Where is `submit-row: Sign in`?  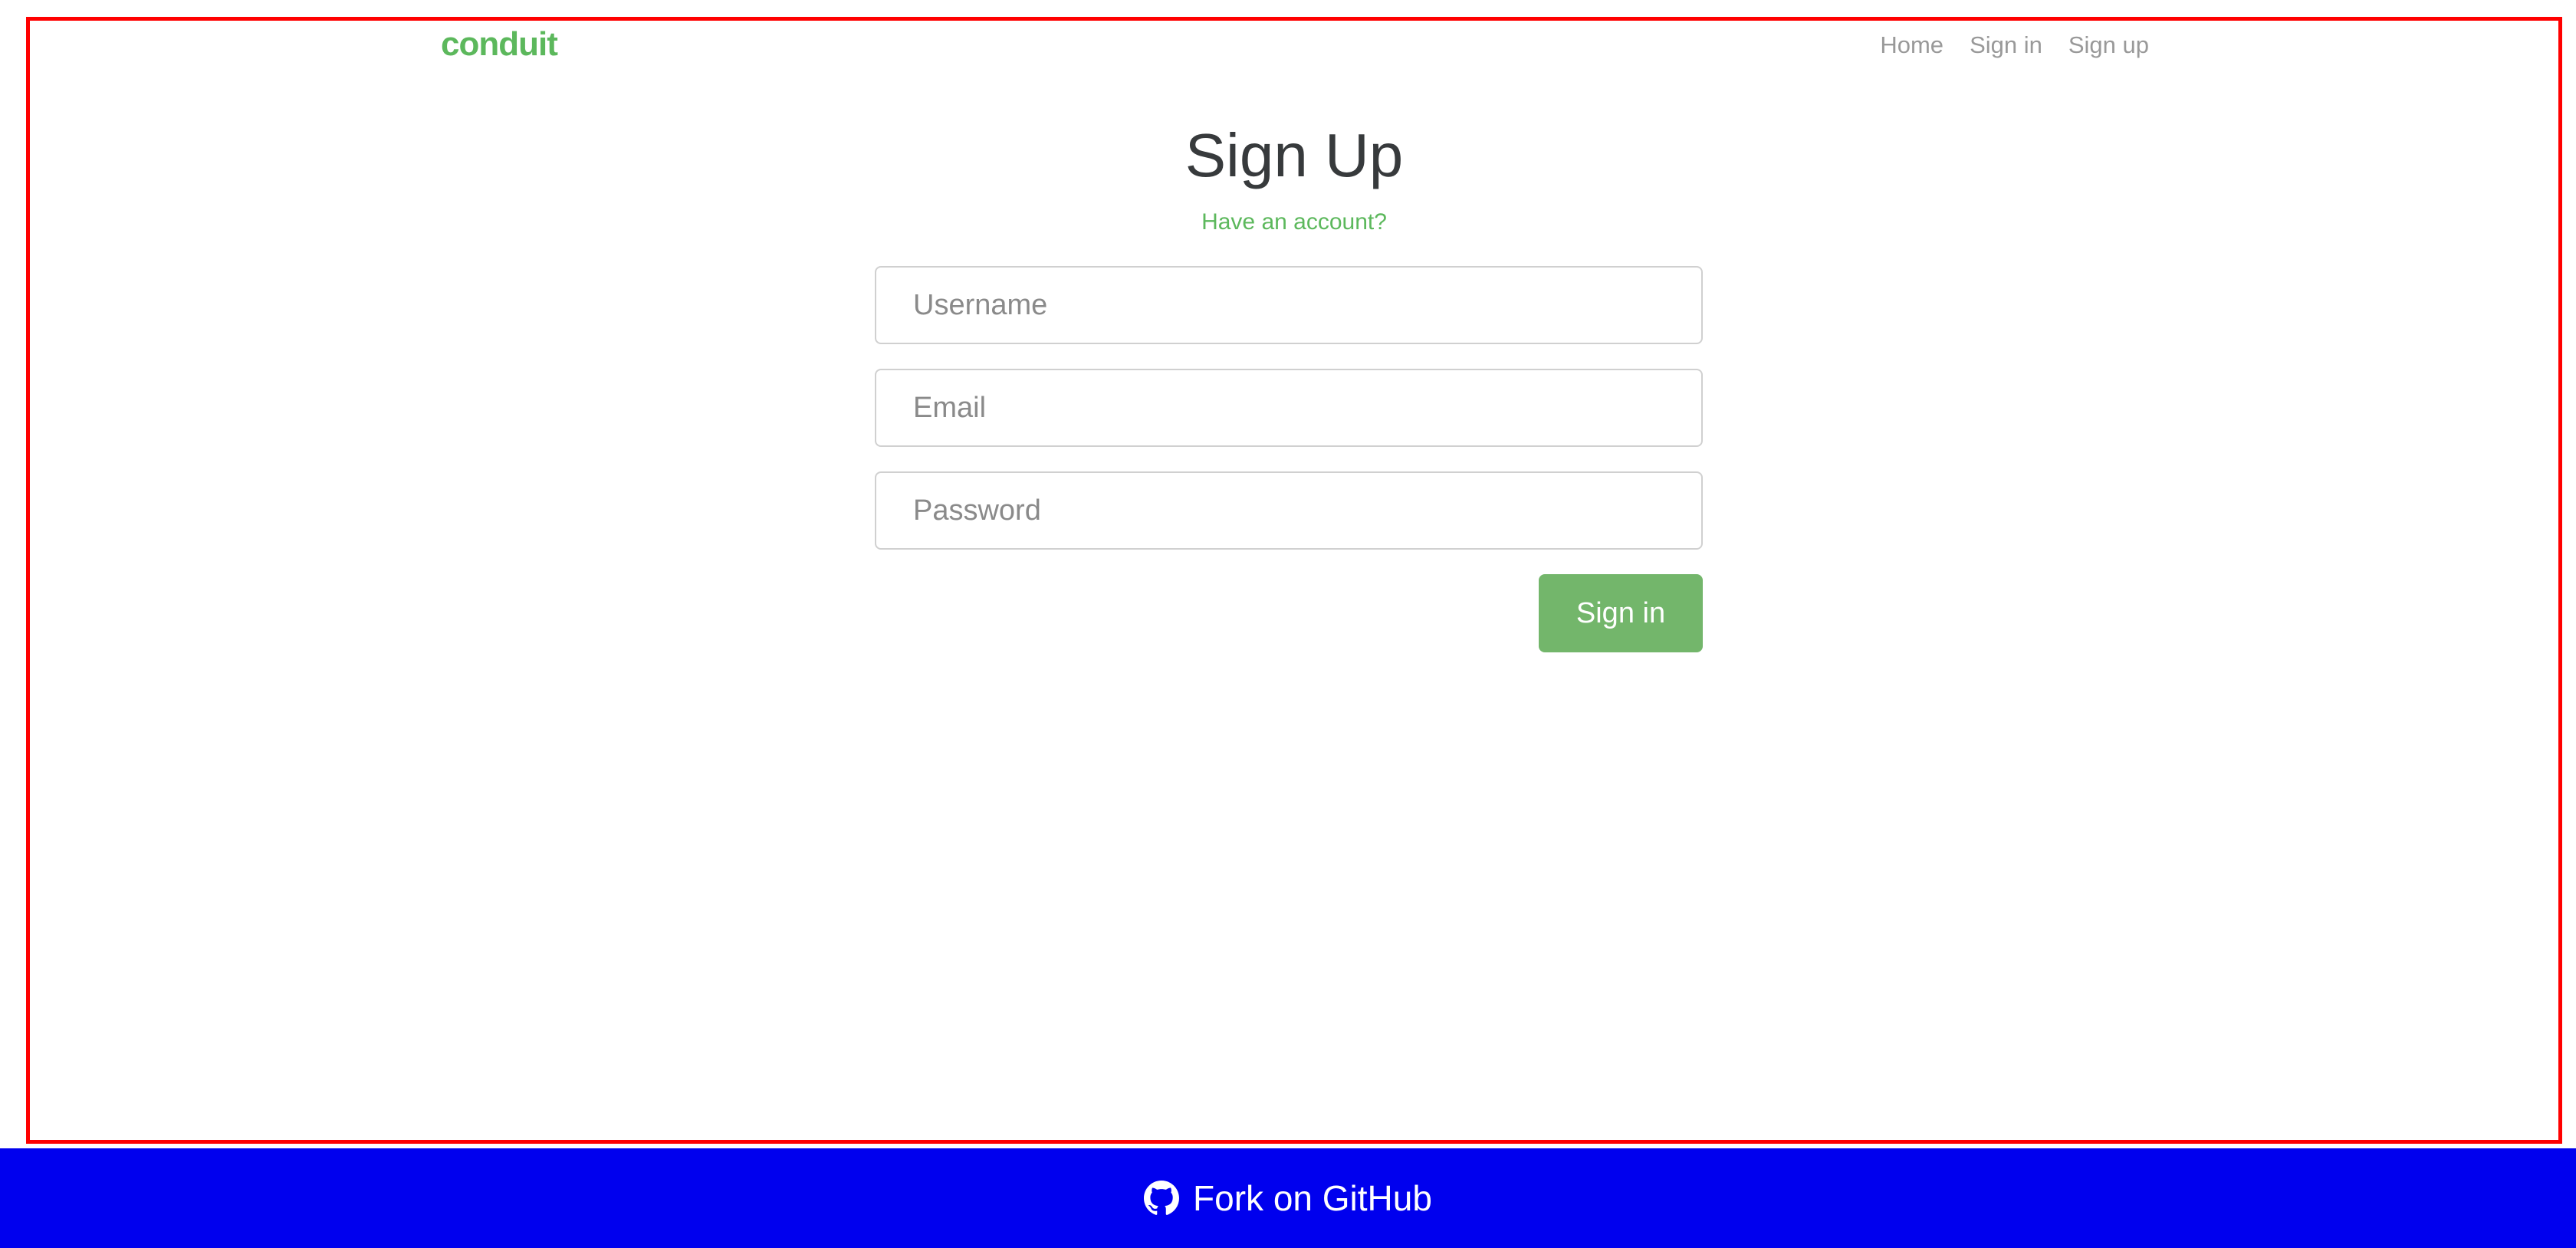 submit-row: Sign in is located at coordinates (1289, 613).